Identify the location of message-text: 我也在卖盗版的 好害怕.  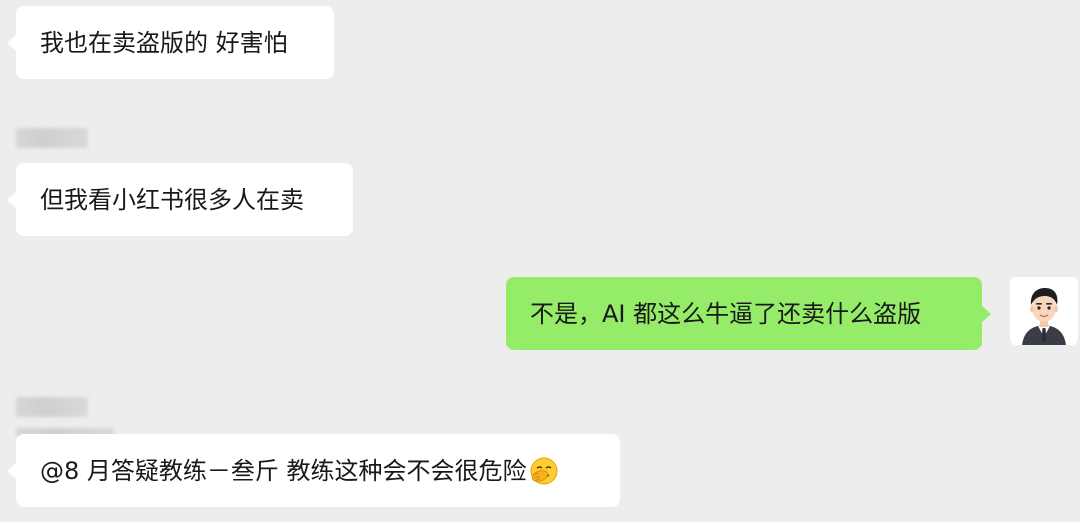
(164, 42).